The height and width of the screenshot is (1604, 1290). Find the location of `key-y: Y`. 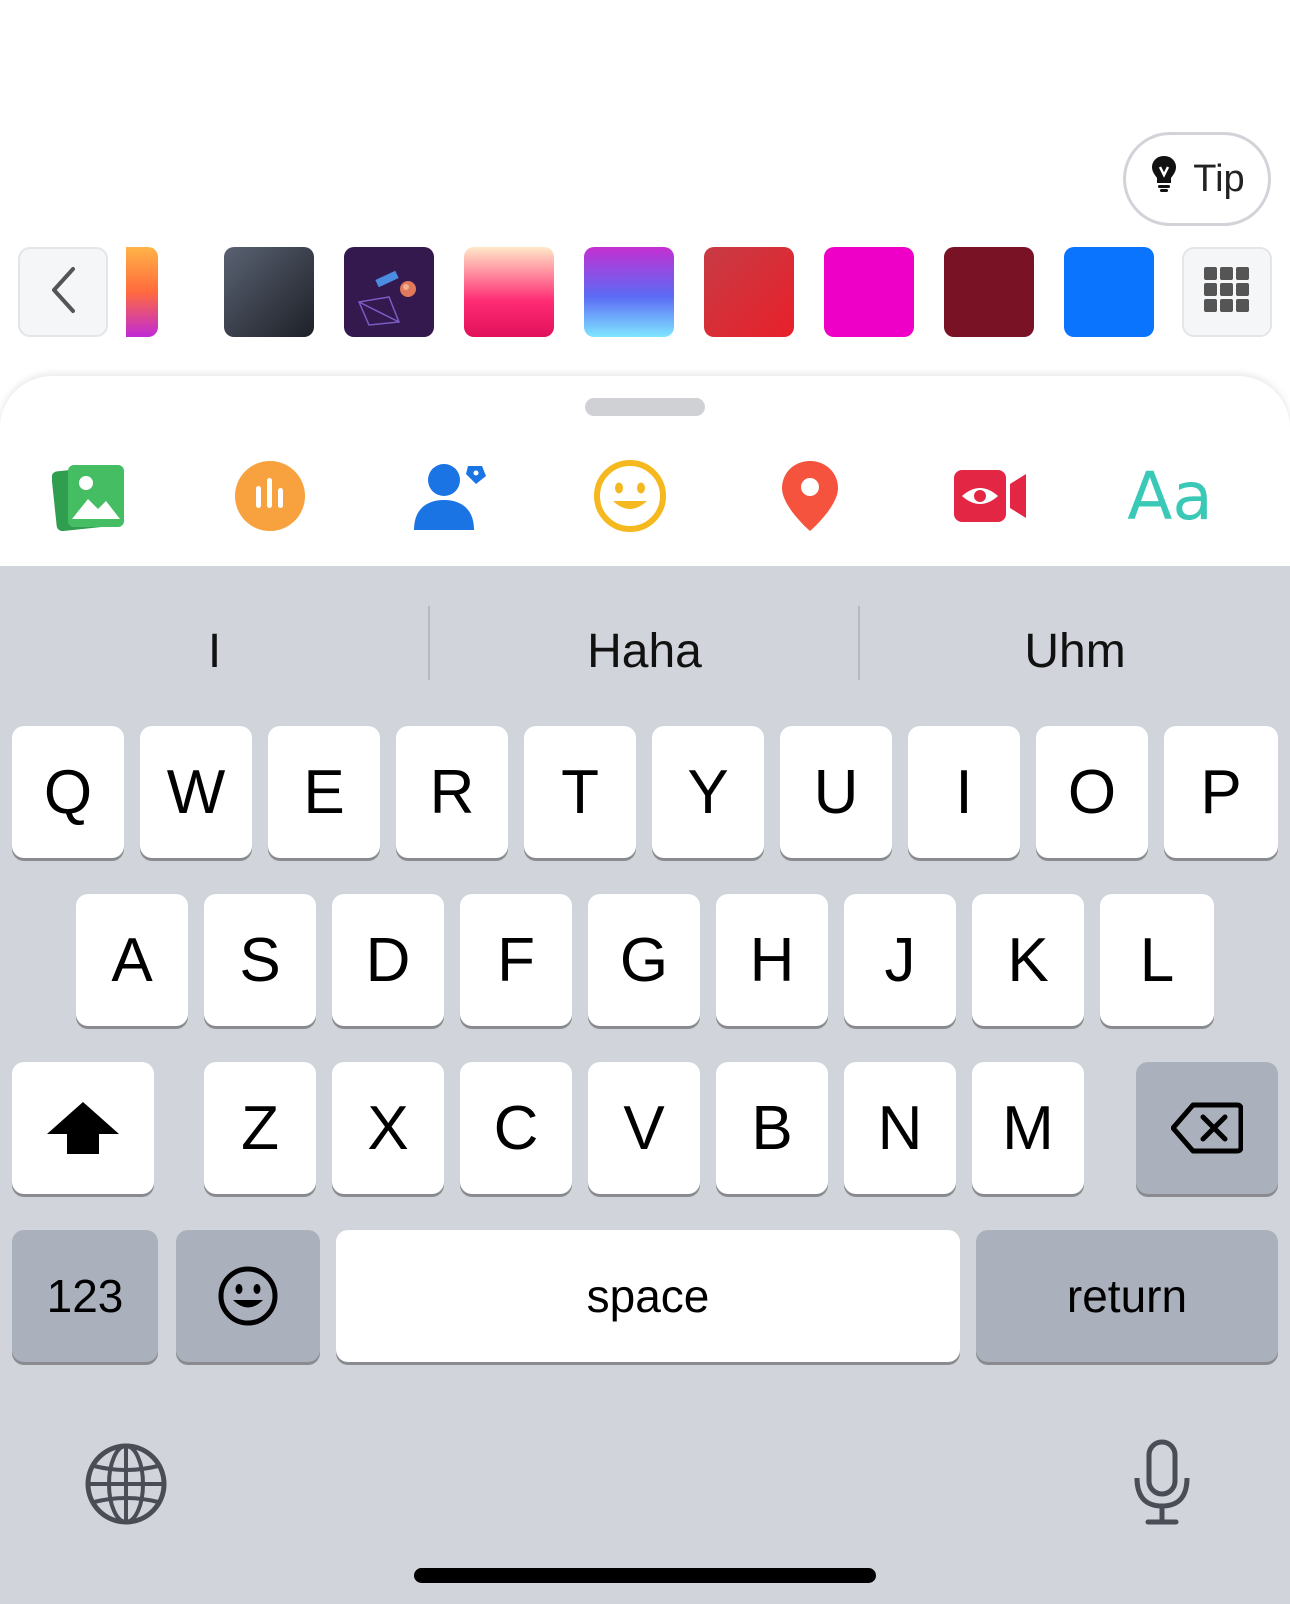

key-y: Y is located at coordinates (708, 792).